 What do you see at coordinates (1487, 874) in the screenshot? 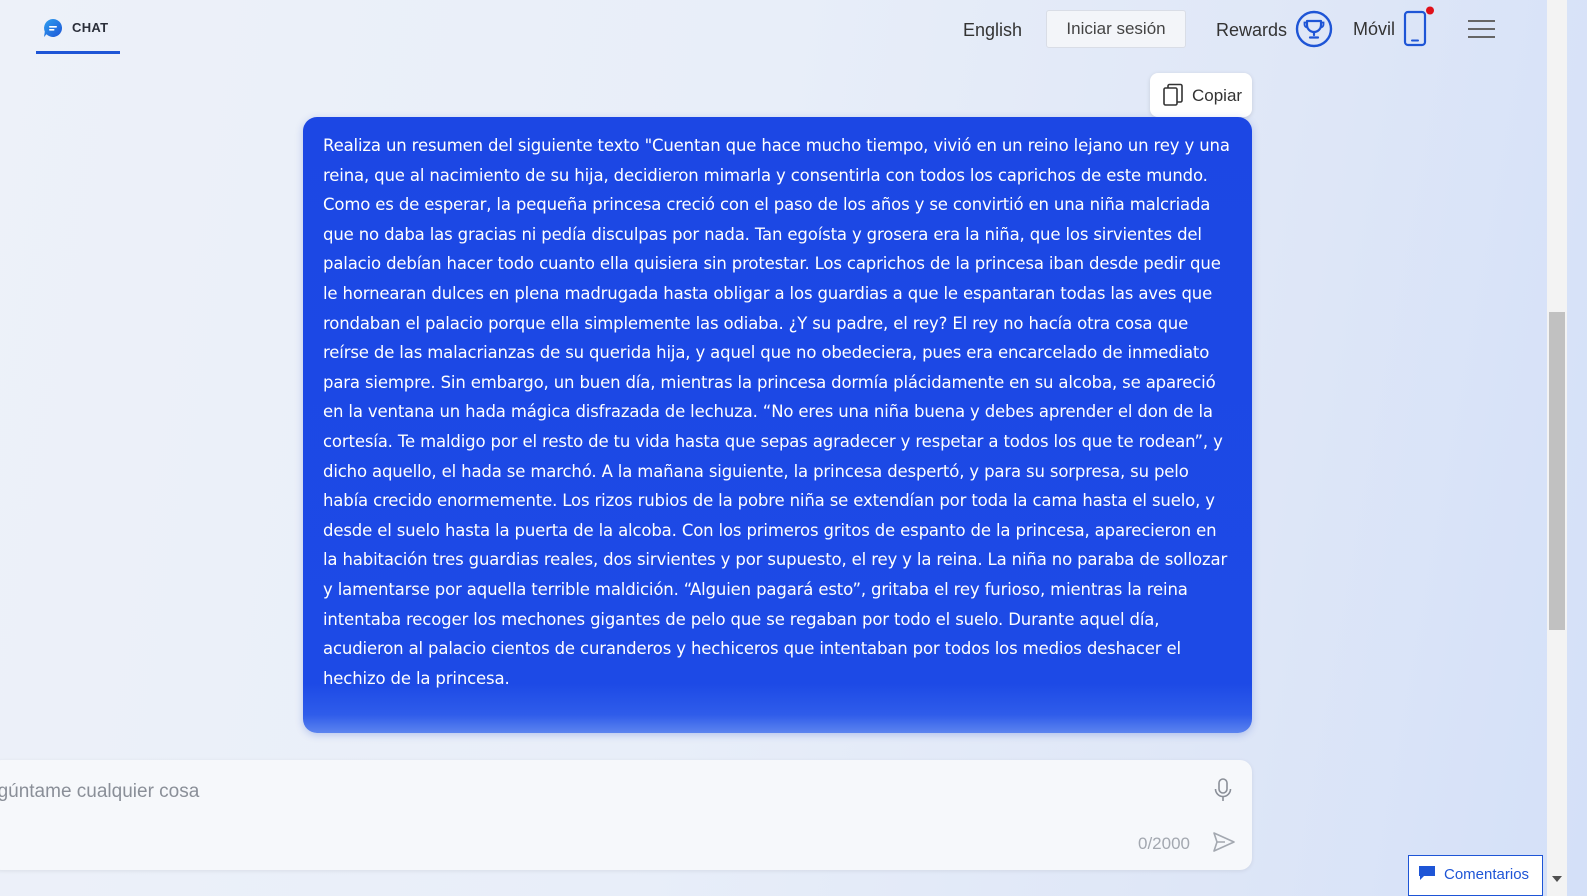
I see `feedback-label: Comentarios` at bounding box center [1487, 874].